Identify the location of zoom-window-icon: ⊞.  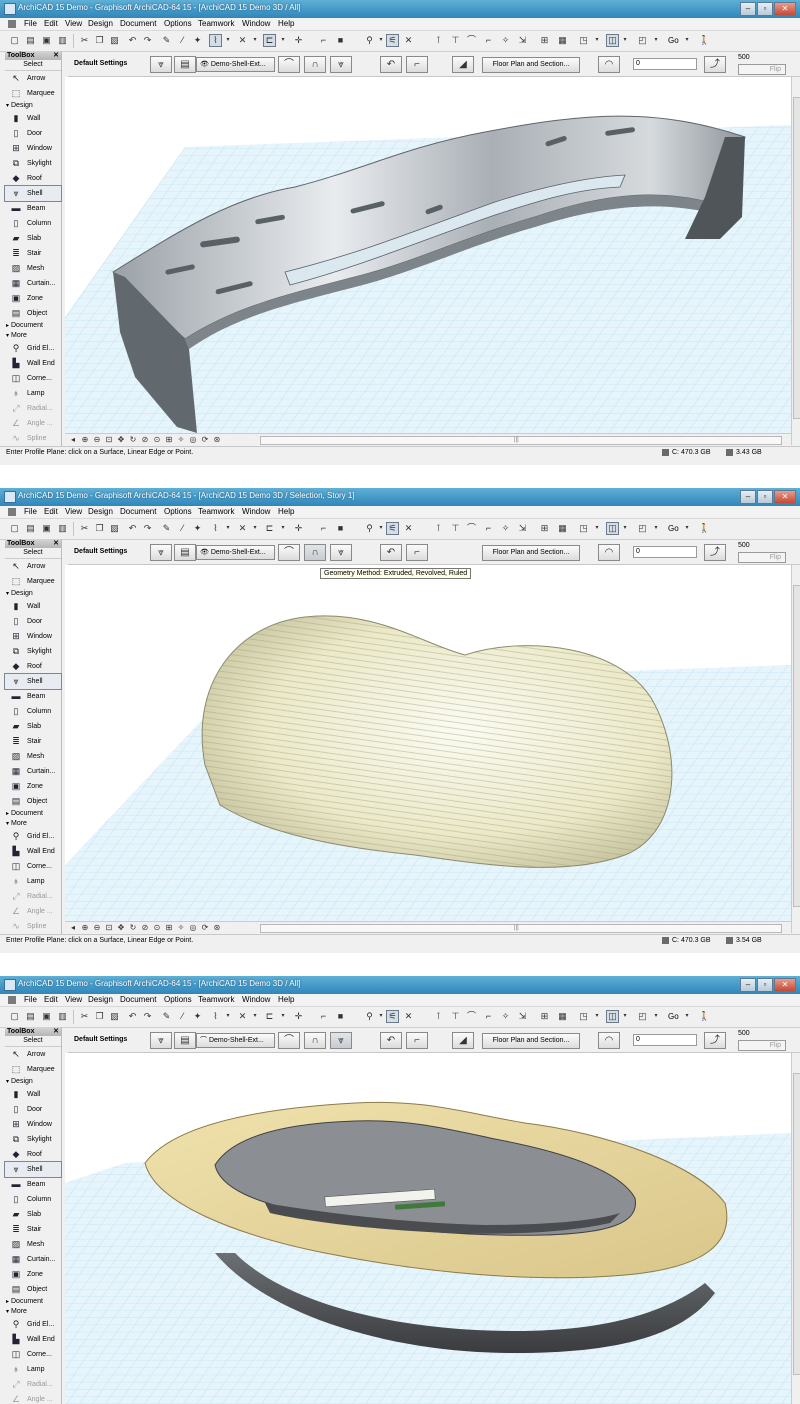
(169, 928).